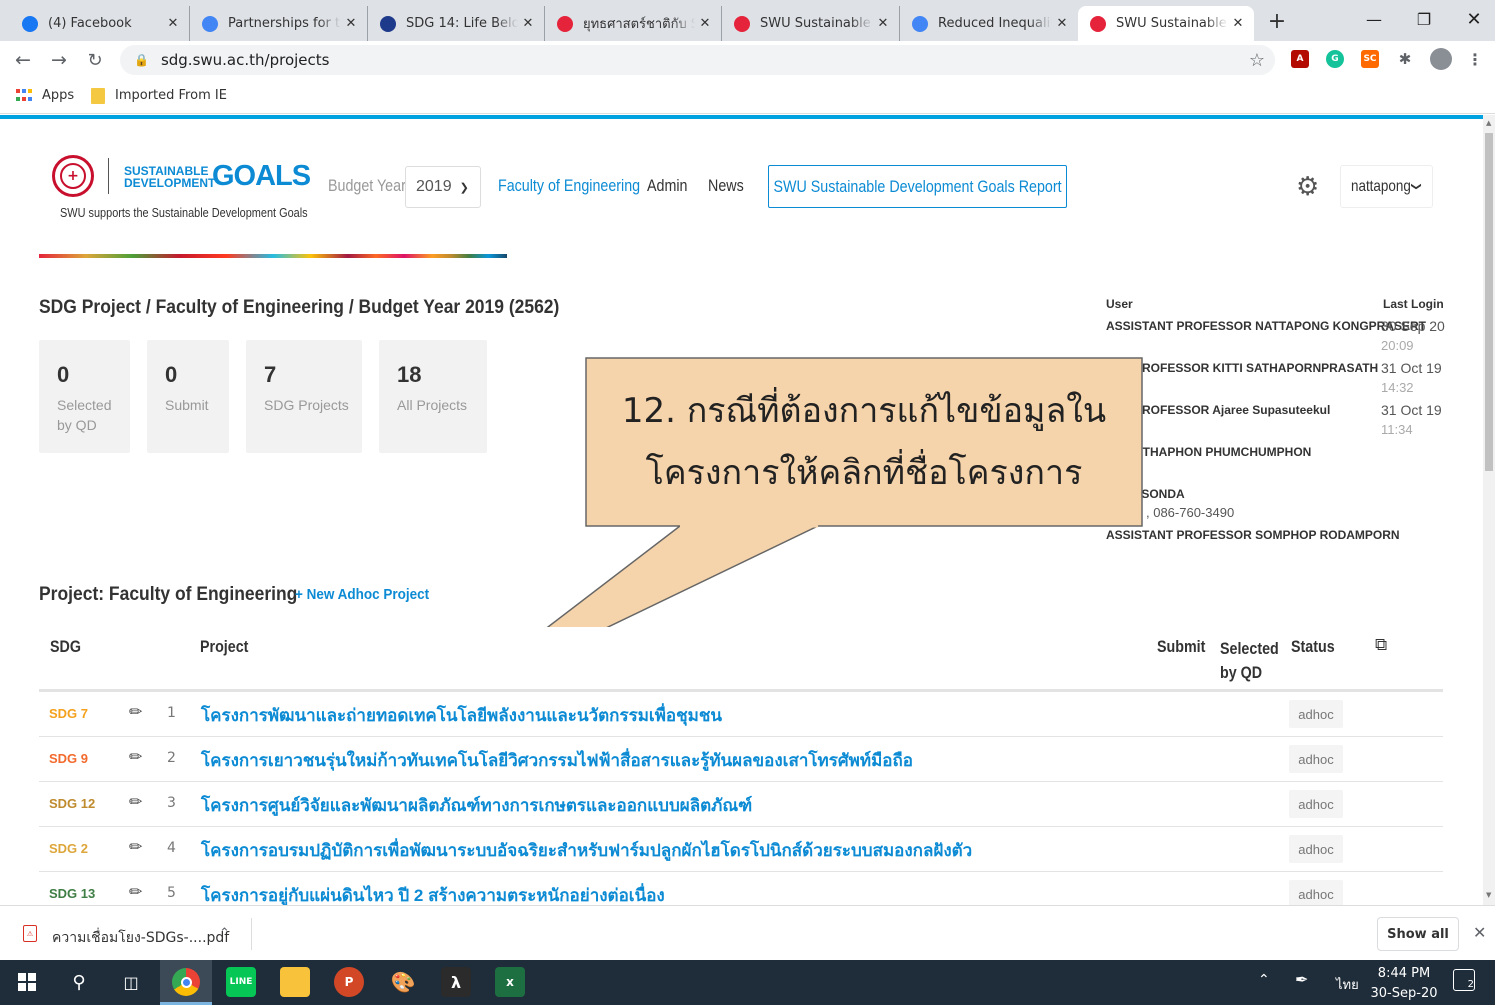 The width and height of the screenshot is (1495, 1005). Describe the element at coordinates (671, 186) in the screenshot. I see `nav-admin: Admin` at that location.